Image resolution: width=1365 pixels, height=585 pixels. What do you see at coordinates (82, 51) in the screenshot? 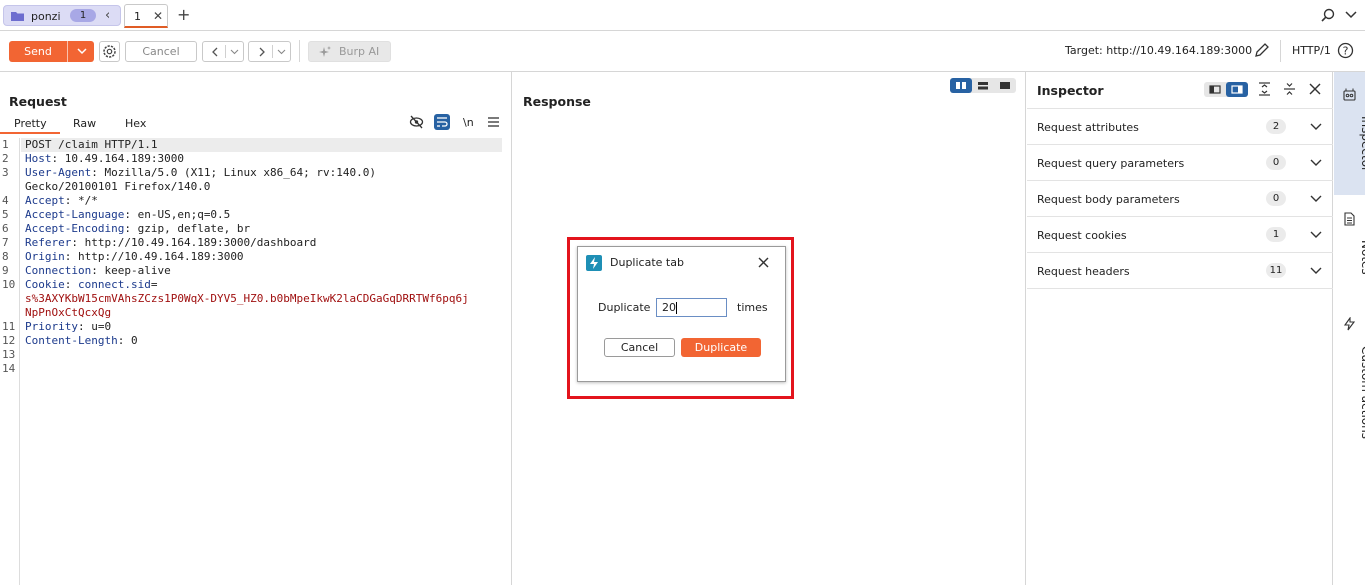
I see `send-options-icon` at bounding box center [82, 51].